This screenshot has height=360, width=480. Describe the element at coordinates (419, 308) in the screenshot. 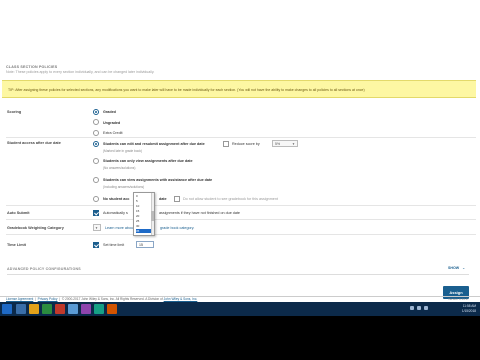

I see `volume-icon` at that location.